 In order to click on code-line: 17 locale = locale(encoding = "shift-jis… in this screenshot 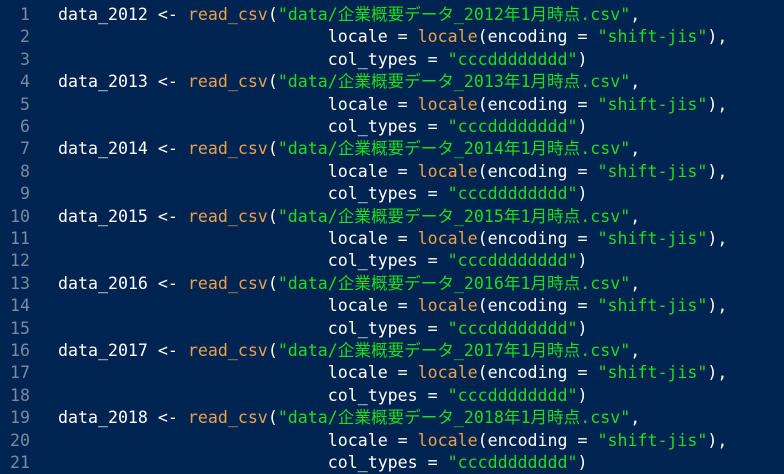, I will do `click(392, 373)`.